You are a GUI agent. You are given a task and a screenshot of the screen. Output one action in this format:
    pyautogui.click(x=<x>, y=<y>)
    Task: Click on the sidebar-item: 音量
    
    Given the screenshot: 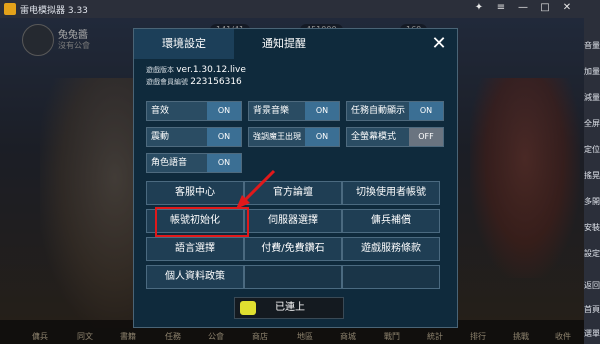 What is the action you would take?
    pyautogui.click(x=592, y=45)
    